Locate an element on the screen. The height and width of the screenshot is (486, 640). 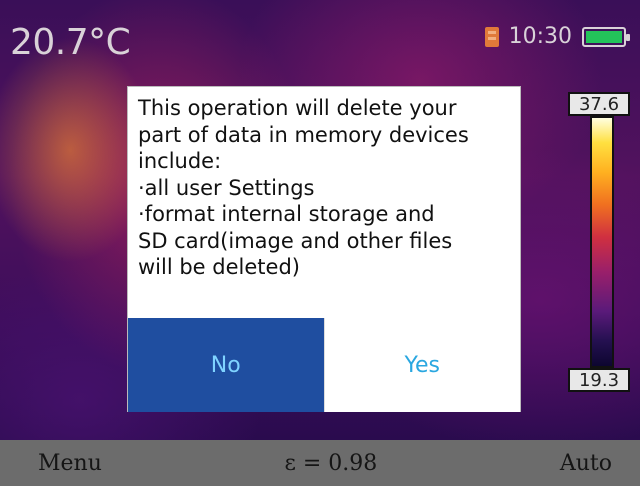
bottom-bar: Menu ε = 0.98 Auto is located at coordinates (320, 463).